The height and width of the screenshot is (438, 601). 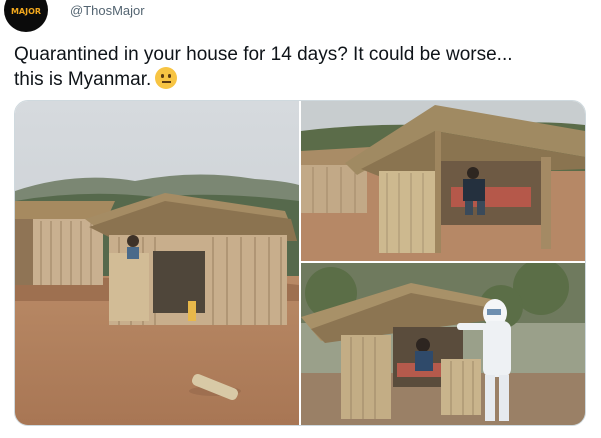 What do you see at coordinates (107, 10) in the screenshot?
I see `user-handle: @ThosMajor` at bounding box center [107, 10].